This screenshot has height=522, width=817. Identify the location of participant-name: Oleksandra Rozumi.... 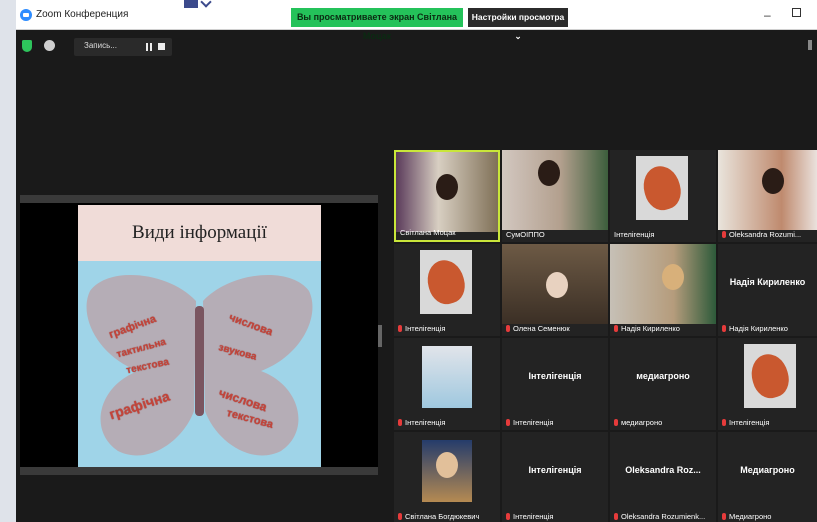
(761, 234).